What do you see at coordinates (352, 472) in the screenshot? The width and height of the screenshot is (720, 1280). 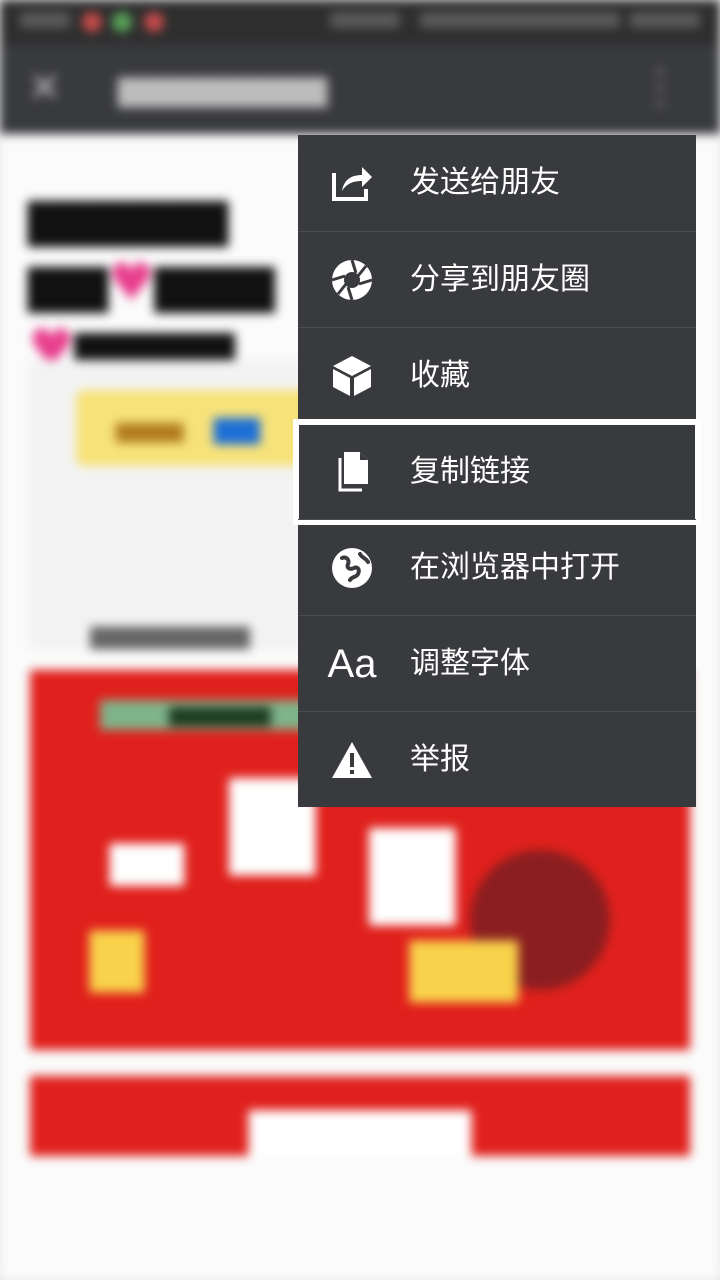 I see `copy-document-icon` at bounding box center [352, 472].